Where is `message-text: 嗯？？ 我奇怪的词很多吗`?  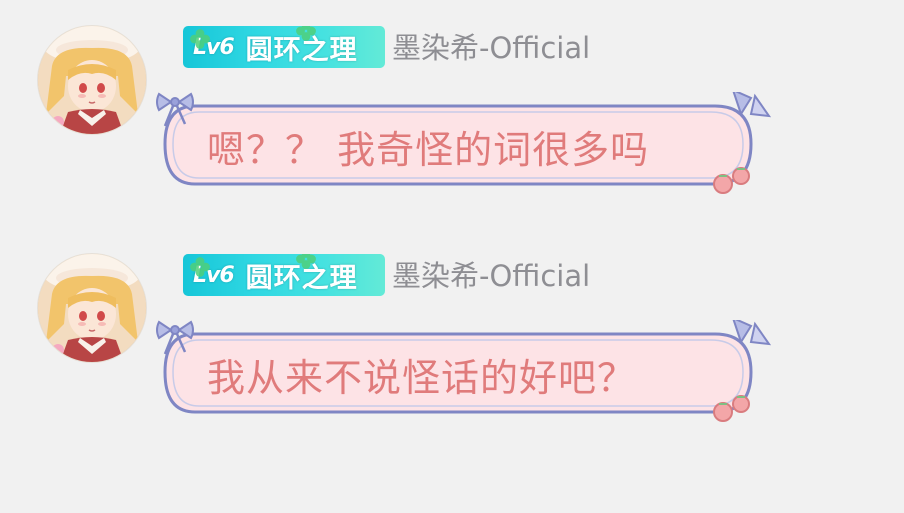 message-text: 嗯？？ 我奇怪的词很多吗 is located at coordinates (428, 150).